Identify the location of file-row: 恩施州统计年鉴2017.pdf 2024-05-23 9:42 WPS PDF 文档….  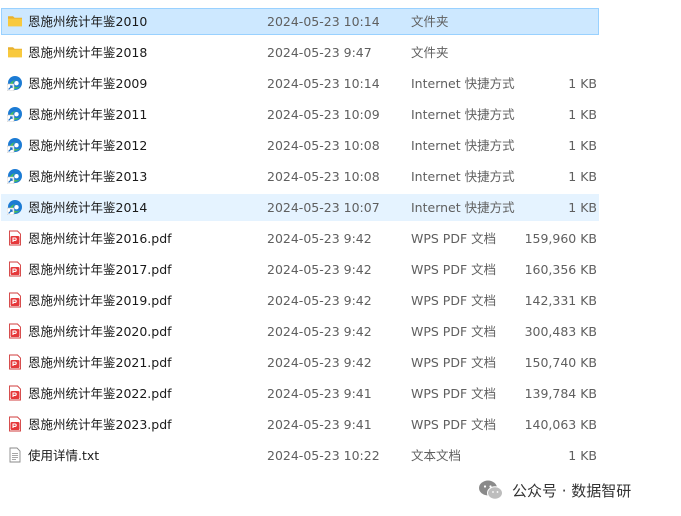
(340, 270).